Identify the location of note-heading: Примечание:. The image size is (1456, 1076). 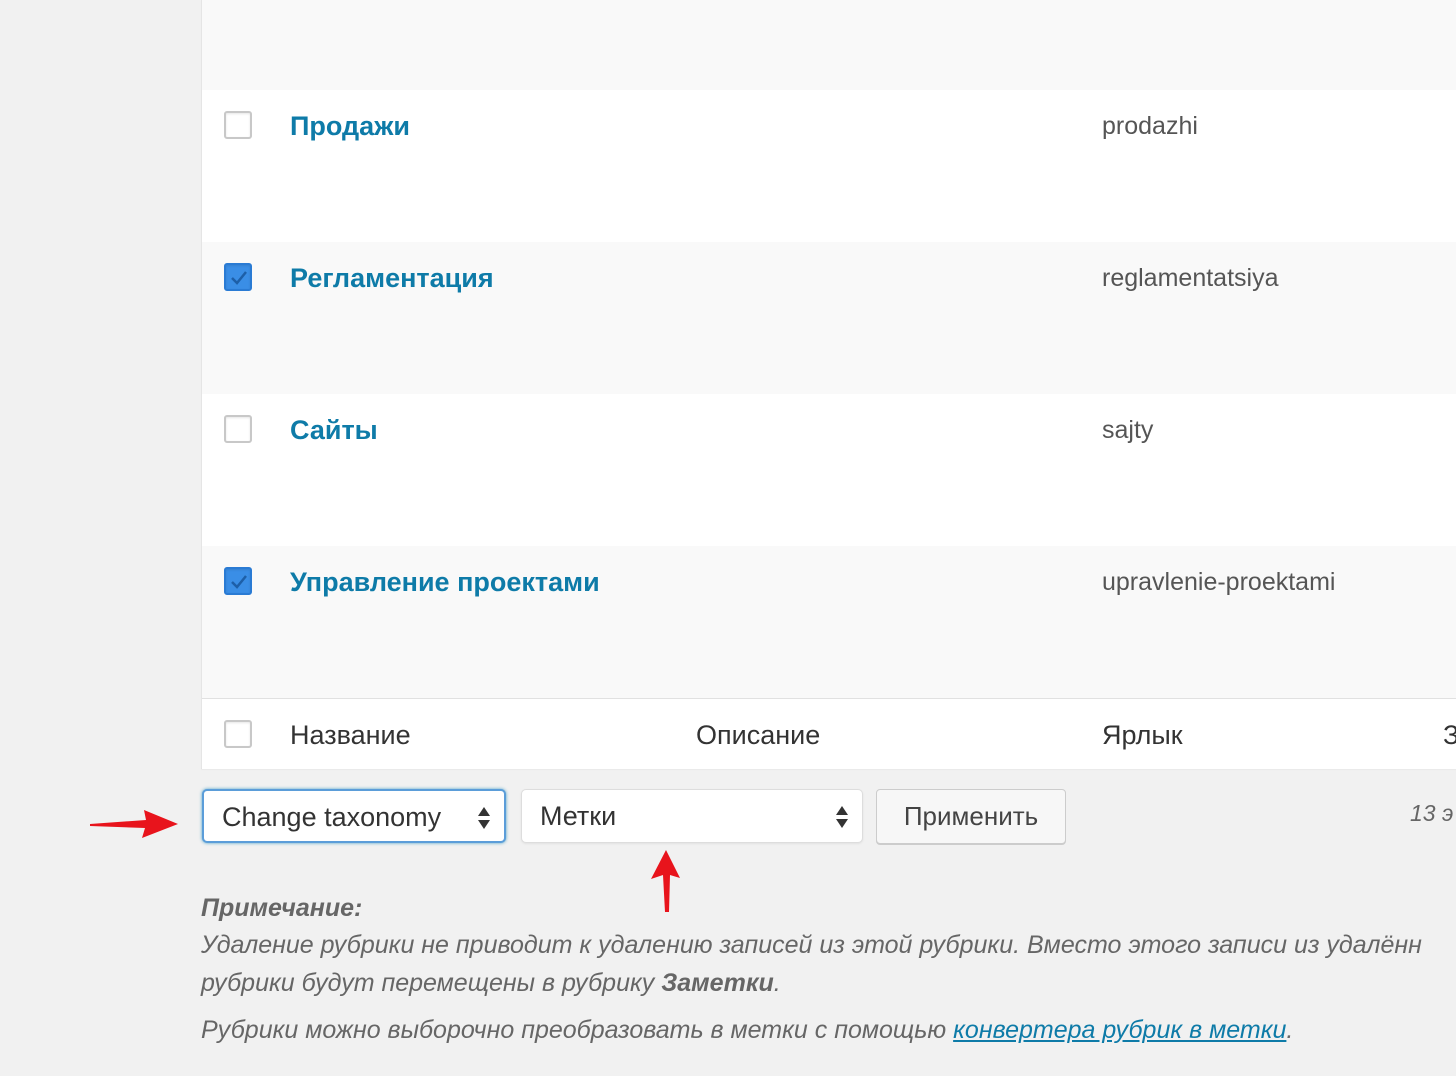
(282, 908).